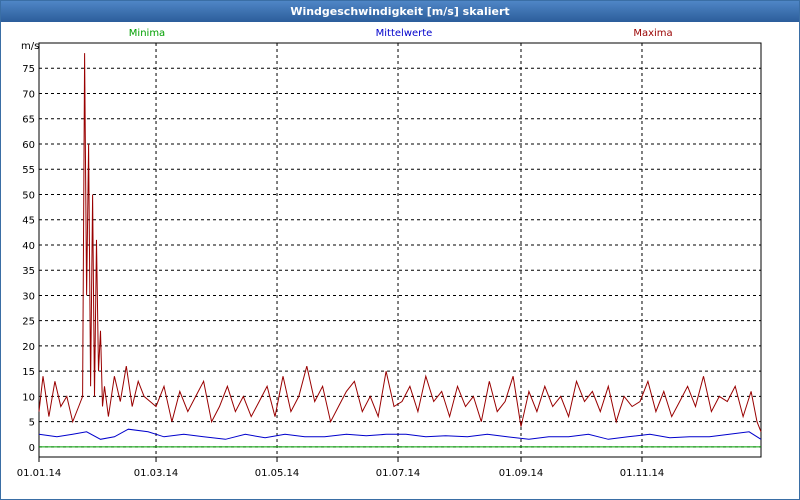 This screenshot has height=500, width=800. Describe the element at coordinates (28, 145) in the screenshot. I see `y-tick-label: 60` at that location.